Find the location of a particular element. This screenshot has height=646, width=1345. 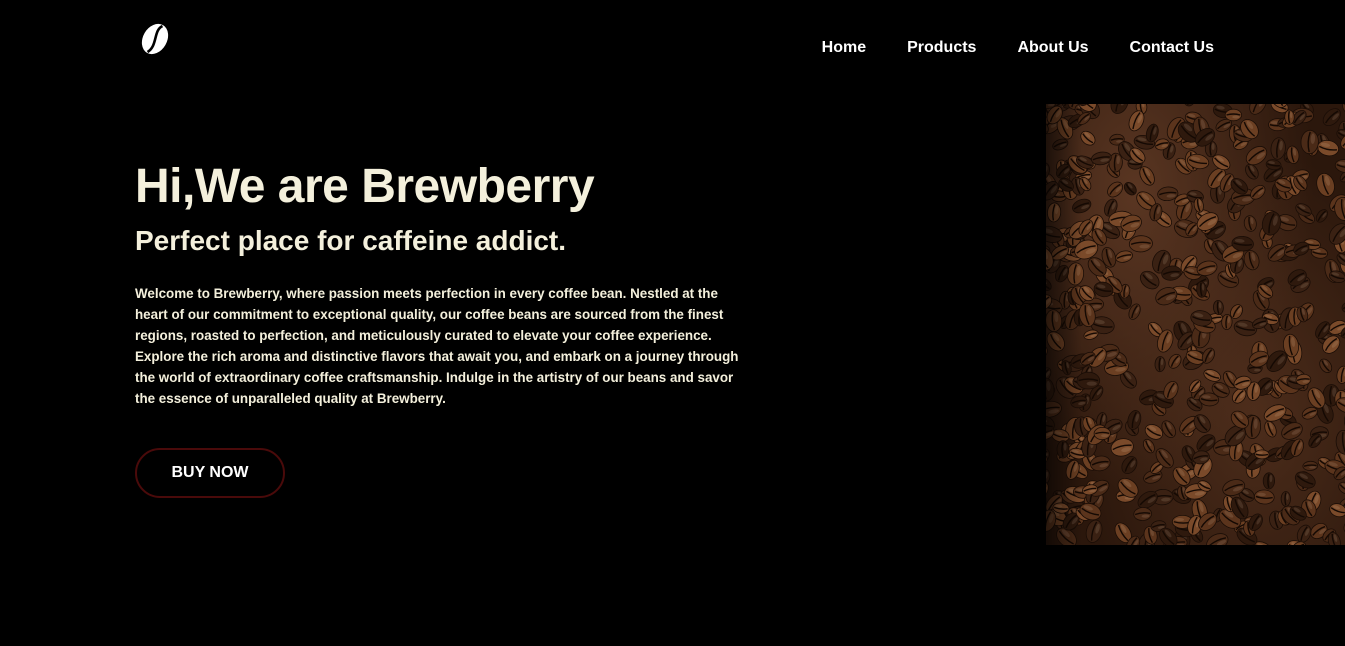

buy-now-button: BUY NOW is located at coordinates (210, 473).